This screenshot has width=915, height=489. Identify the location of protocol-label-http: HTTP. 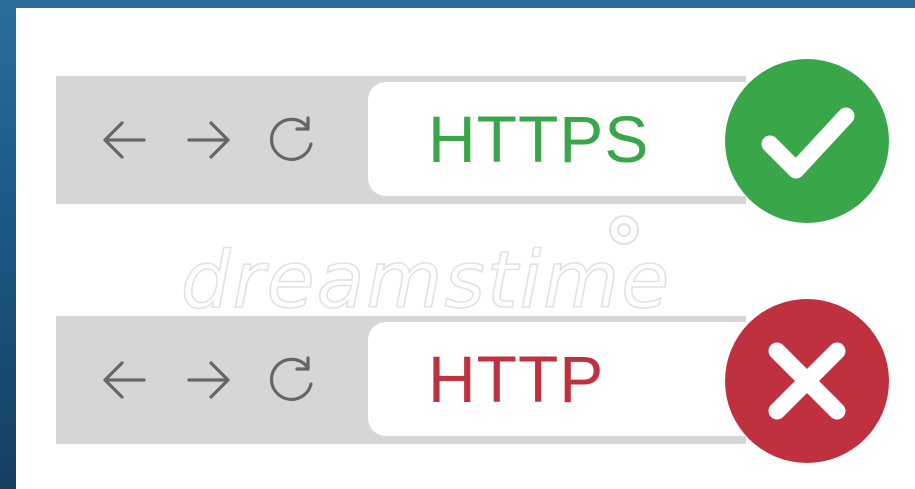
(516, 379).